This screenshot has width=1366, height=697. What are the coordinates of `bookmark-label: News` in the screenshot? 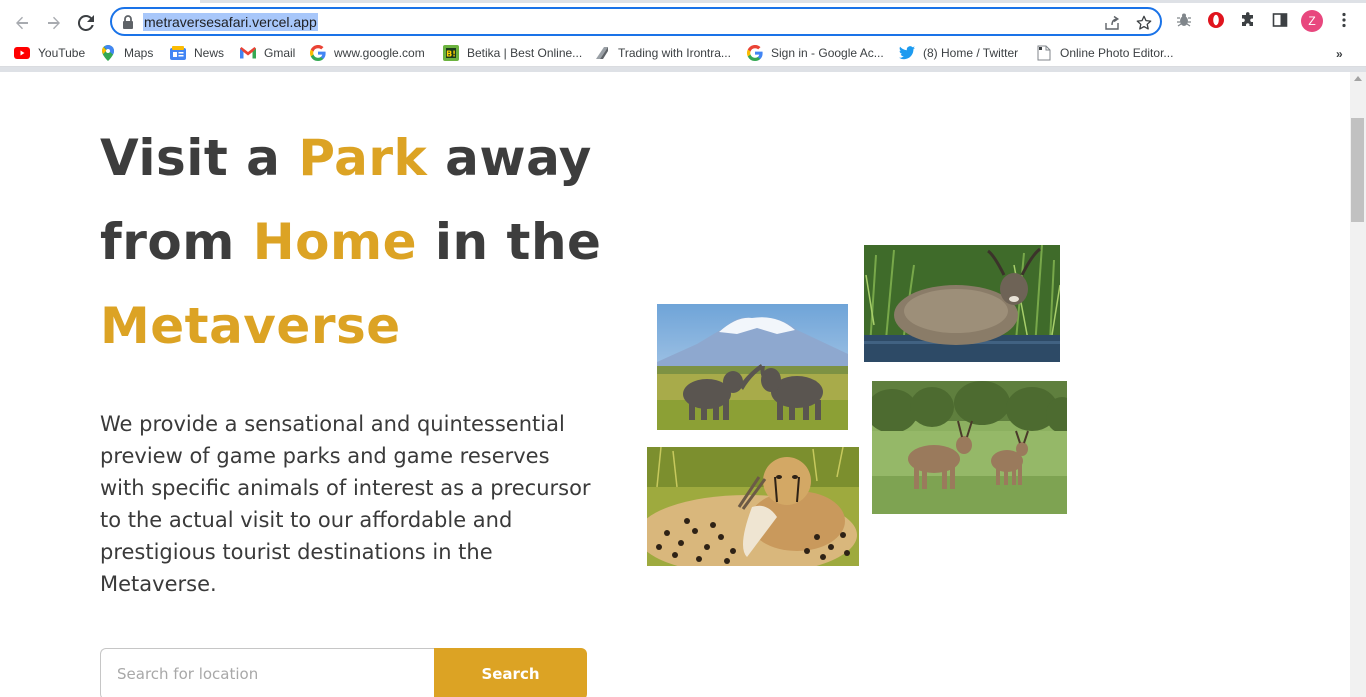 It's located at (209, 53).